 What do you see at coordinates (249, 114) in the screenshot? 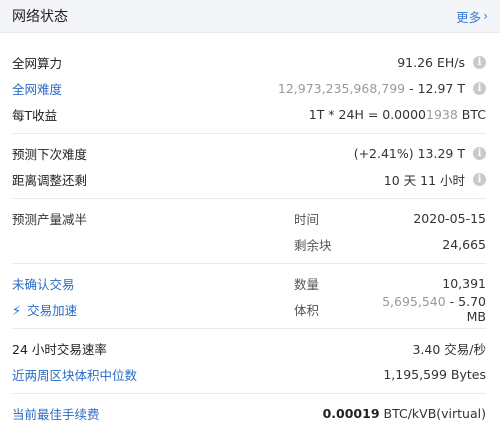
I see `per-t-income-row: 每T收益 1T * 24H = 0.0000 1938 BTC` at bounding box center [249, 114].